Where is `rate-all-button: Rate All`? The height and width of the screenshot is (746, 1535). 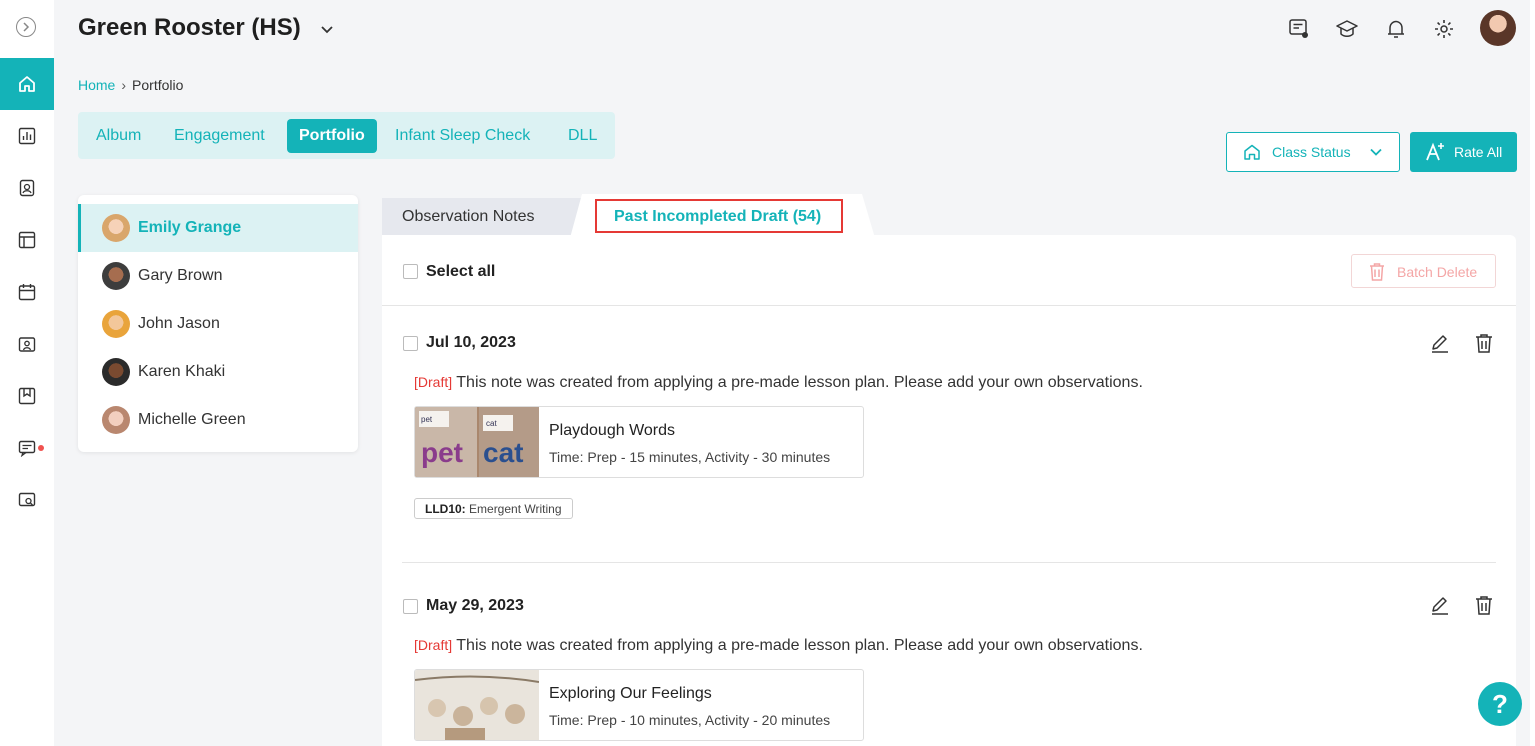 rate-all-button: Rate All is located at coordinates (1463, 152).